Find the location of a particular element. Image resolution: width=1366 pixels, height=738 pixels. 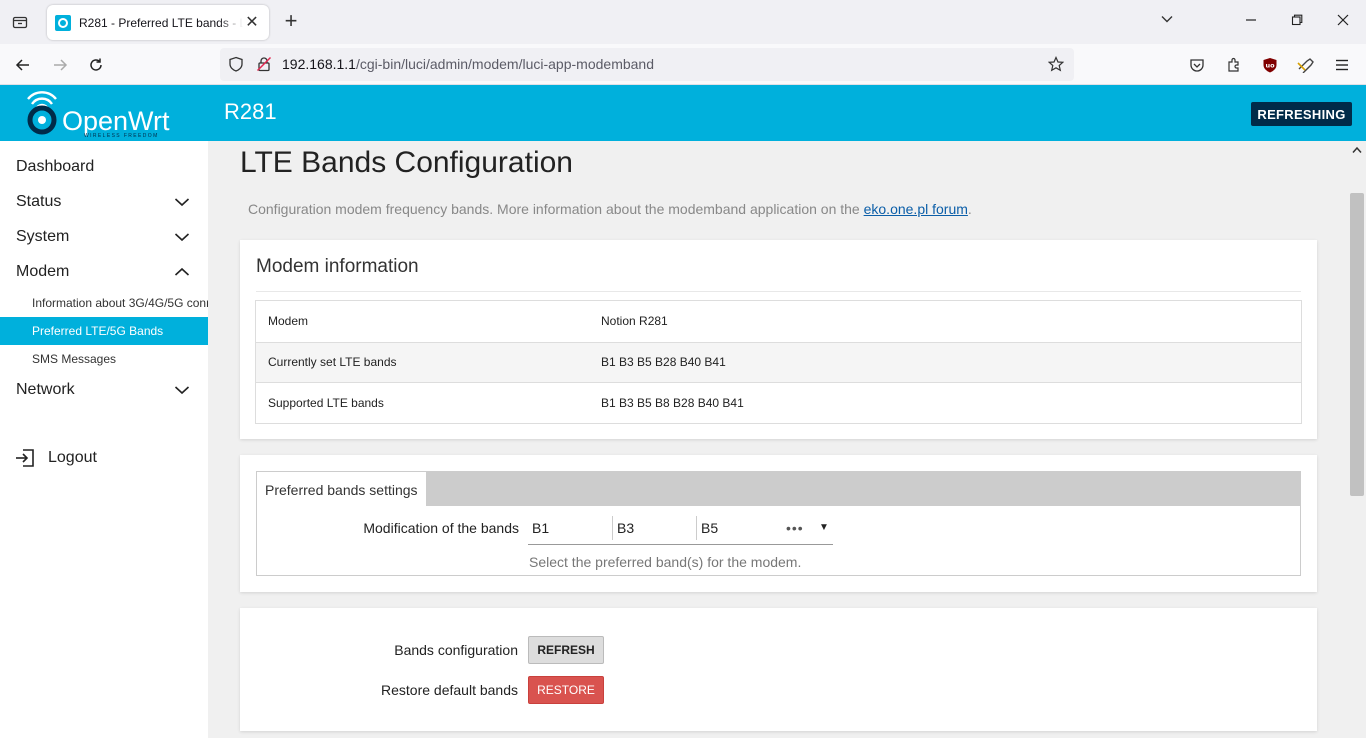

close-window-icon is located at coordinates (1343, 22).